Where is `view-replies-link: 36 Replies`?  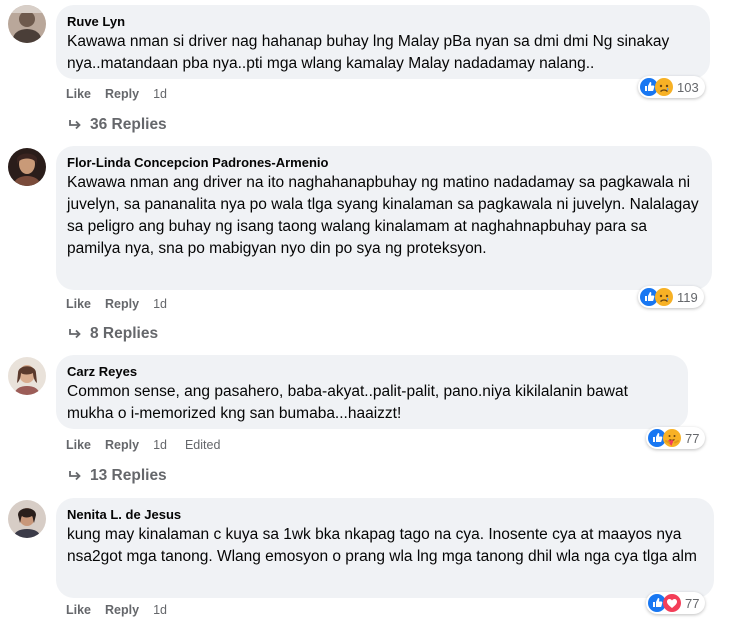
view-replies-link: 36 Replies is located at coordinates (117, 125).